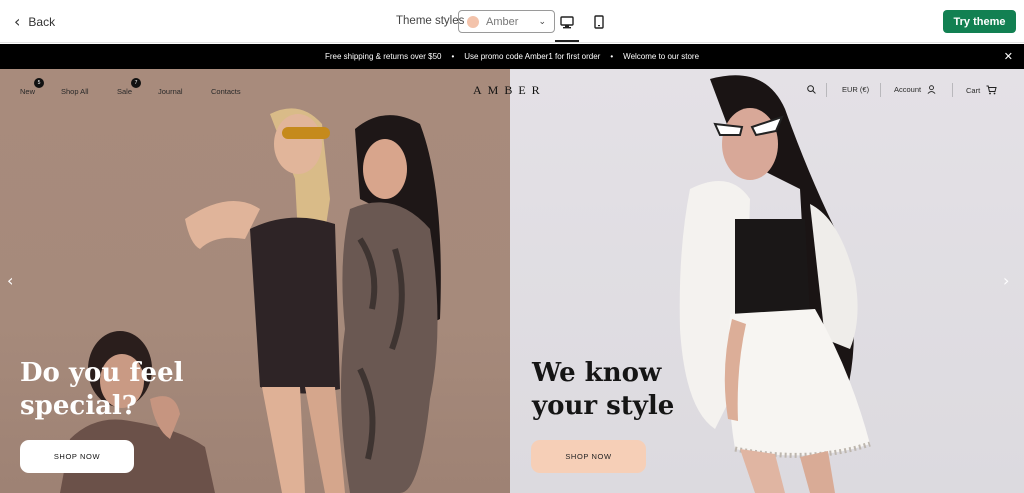  What do you see at coordinates (77, 456) in the screenshot?
I see `shop-now-button-left: SHOP NOW` at bounding box center [77, 456].